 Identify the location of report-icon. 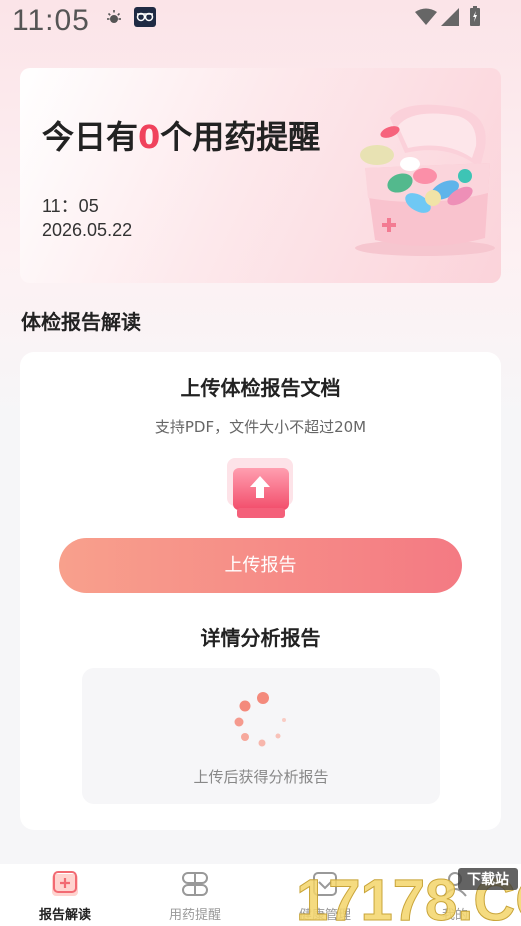
(65, 883).